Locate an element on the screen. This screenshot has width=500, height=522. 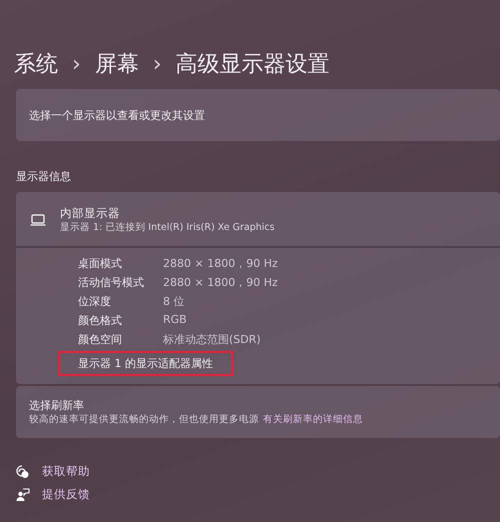
property-label: 活动信号模式 is located at coordinates (111, 282).